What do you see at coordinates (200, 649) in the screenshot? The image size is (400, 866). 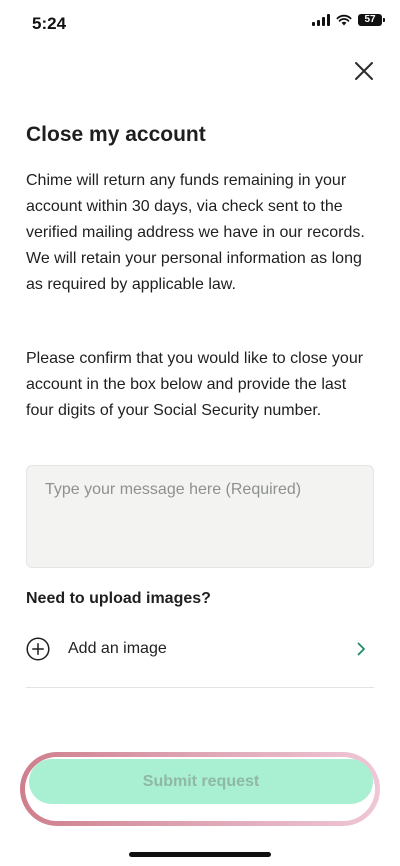 I see `add-image-button: Add an image` at bounding box center [200, 649].